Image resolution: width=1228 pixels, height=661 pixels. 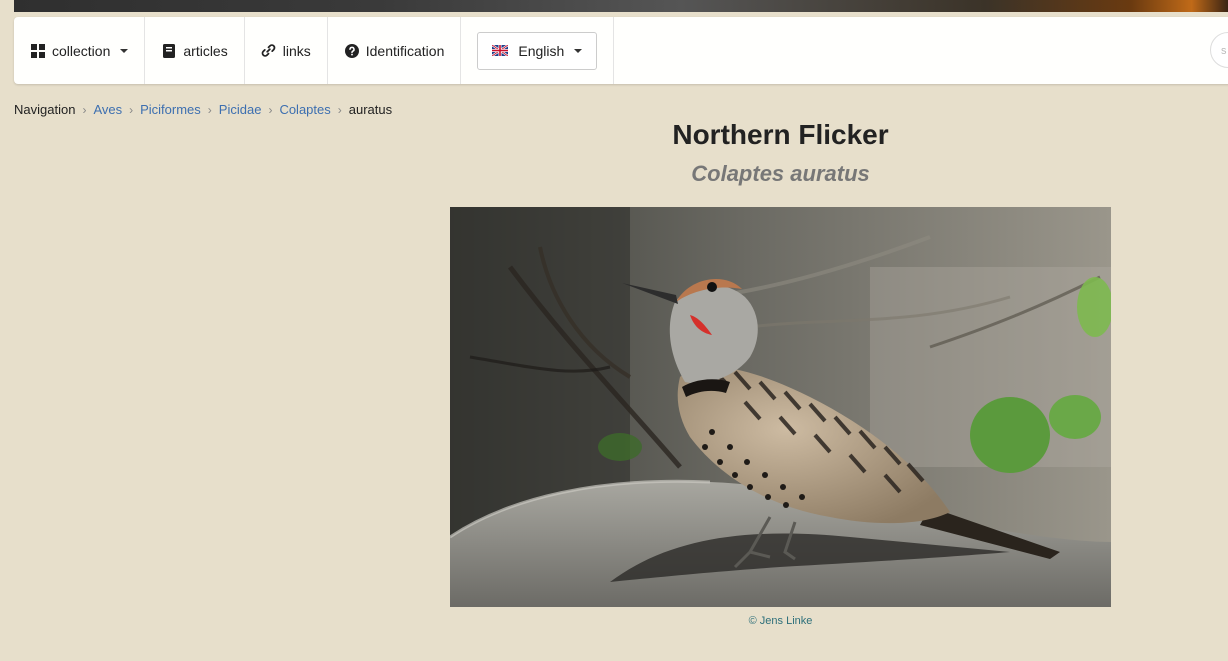 I want to click on species-scientific-name: Colaptes auratus, so click(x=780, y=173).